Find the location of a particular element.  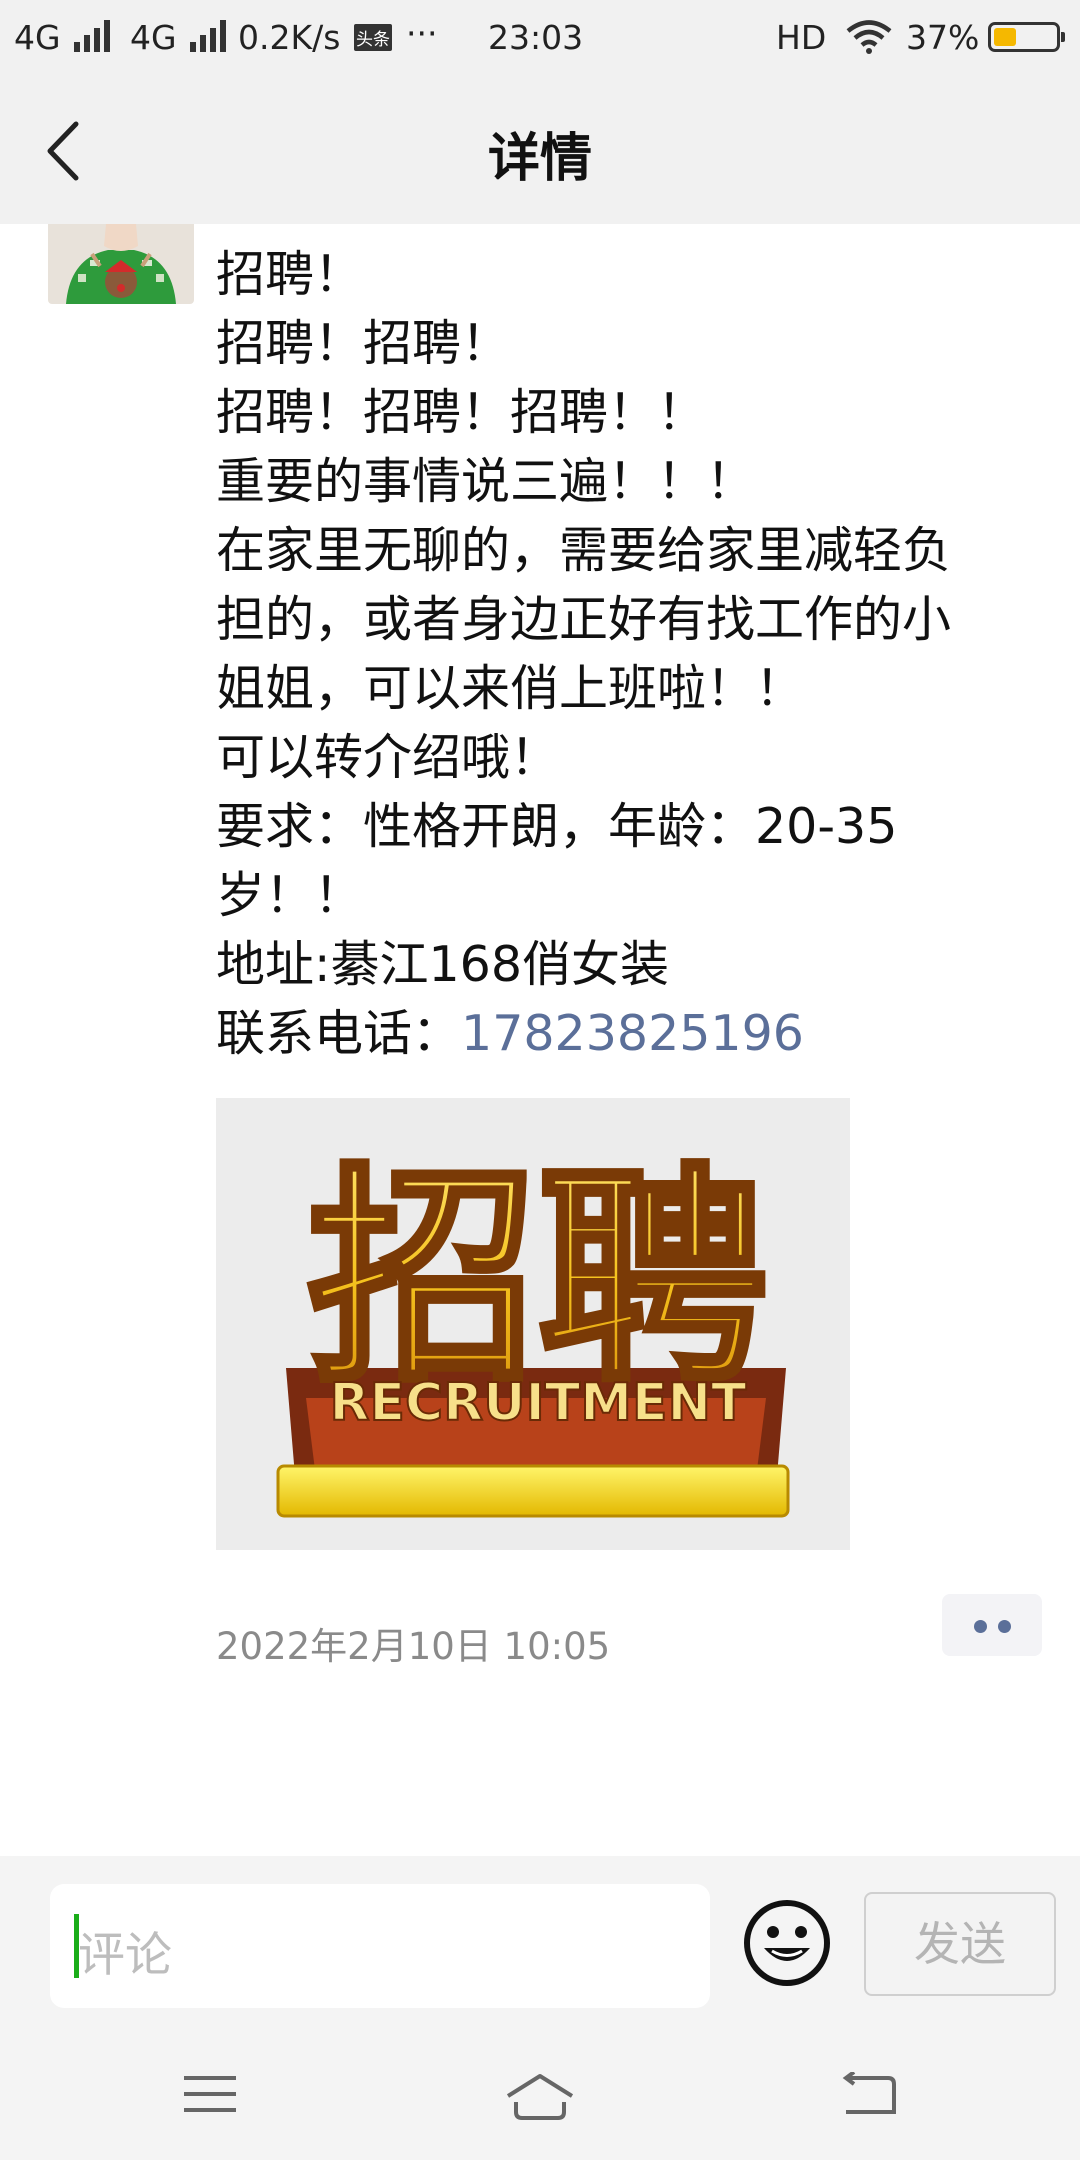

post-line: 招聘！ is located at coordinates (290, 274).